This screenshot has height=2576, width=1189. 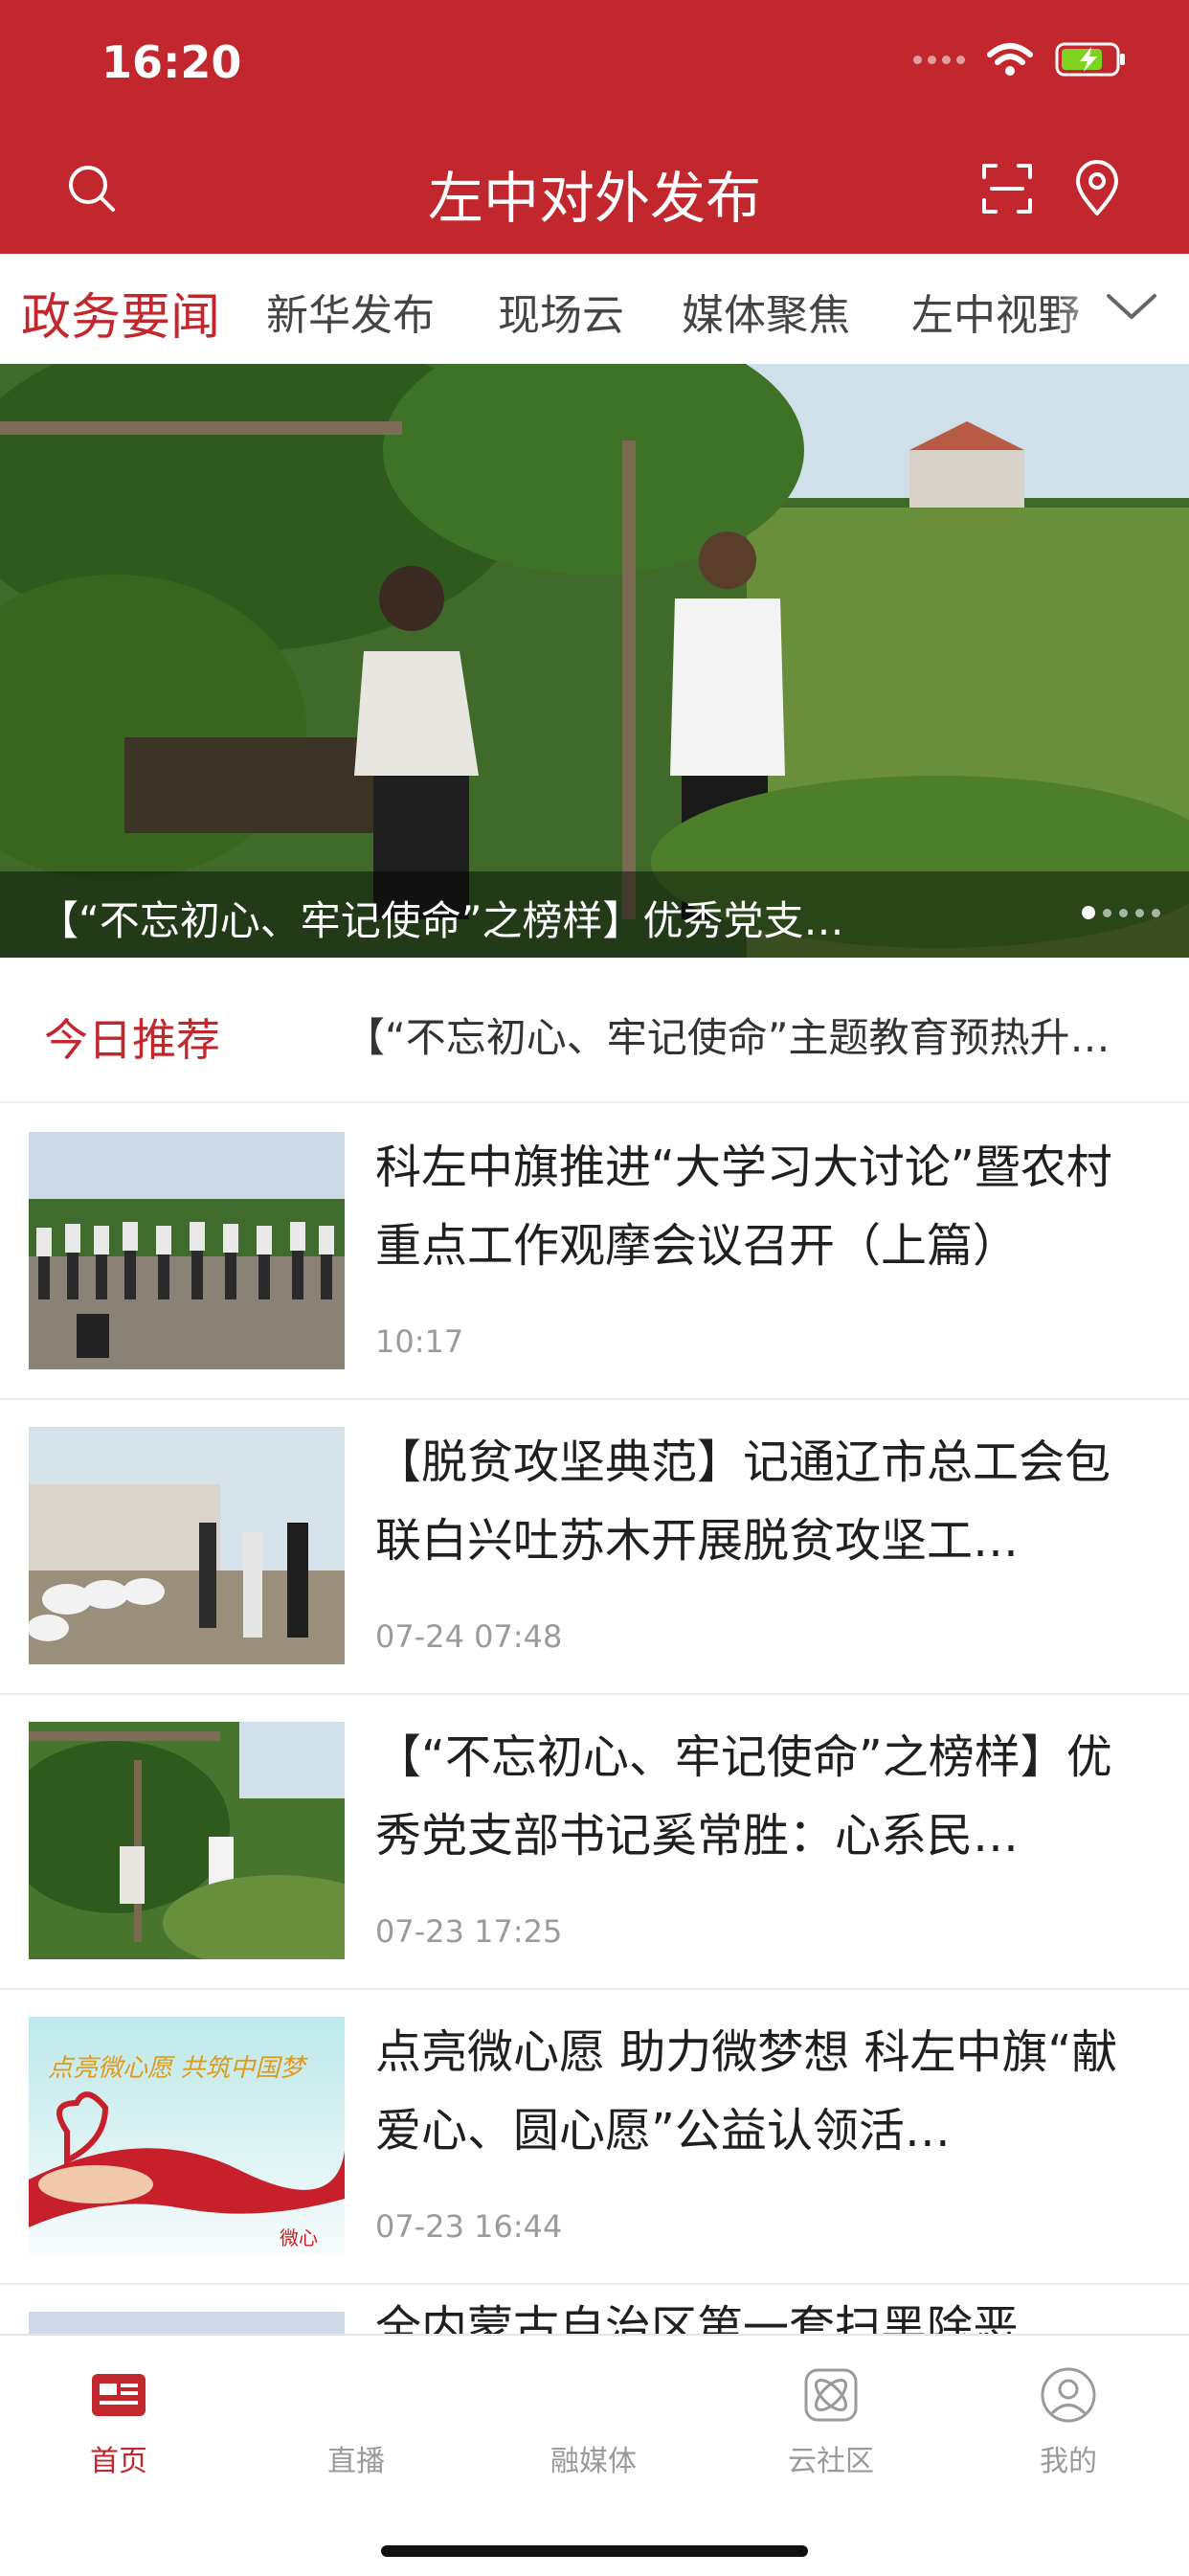 What do you see at coordinates (1097, 188) in the screenshot?
I see `location-pin-icon` at bounding box center [1097, 188].